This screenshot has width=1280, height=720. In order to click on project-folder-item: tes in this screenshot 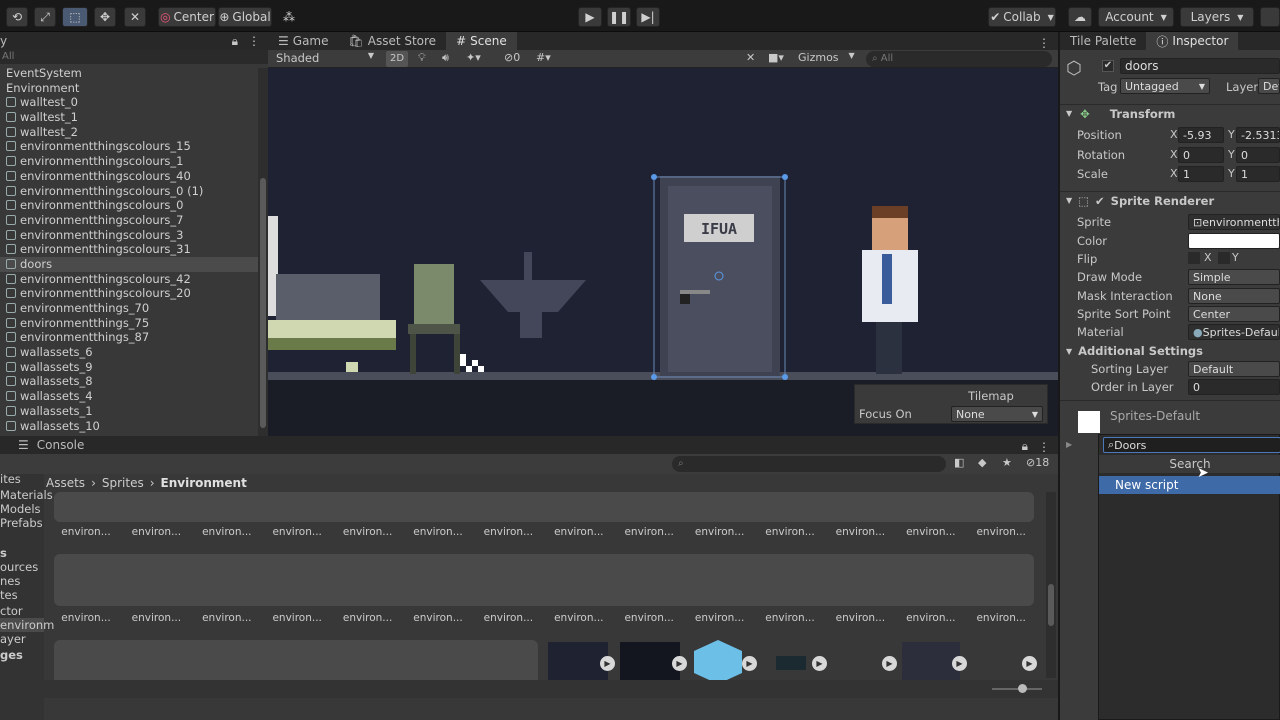, I will do `click(9, 595)`.